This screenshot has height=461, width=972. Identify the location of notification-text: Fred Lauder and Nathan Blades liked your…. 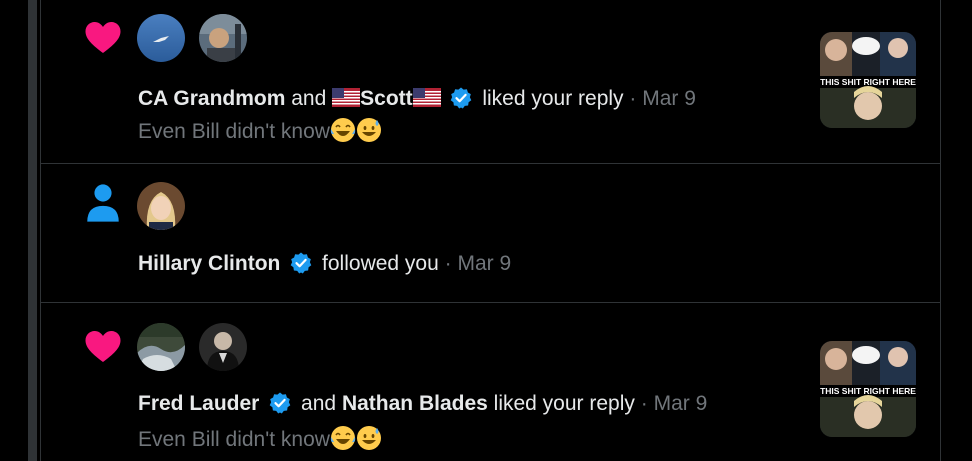
(422, 404).